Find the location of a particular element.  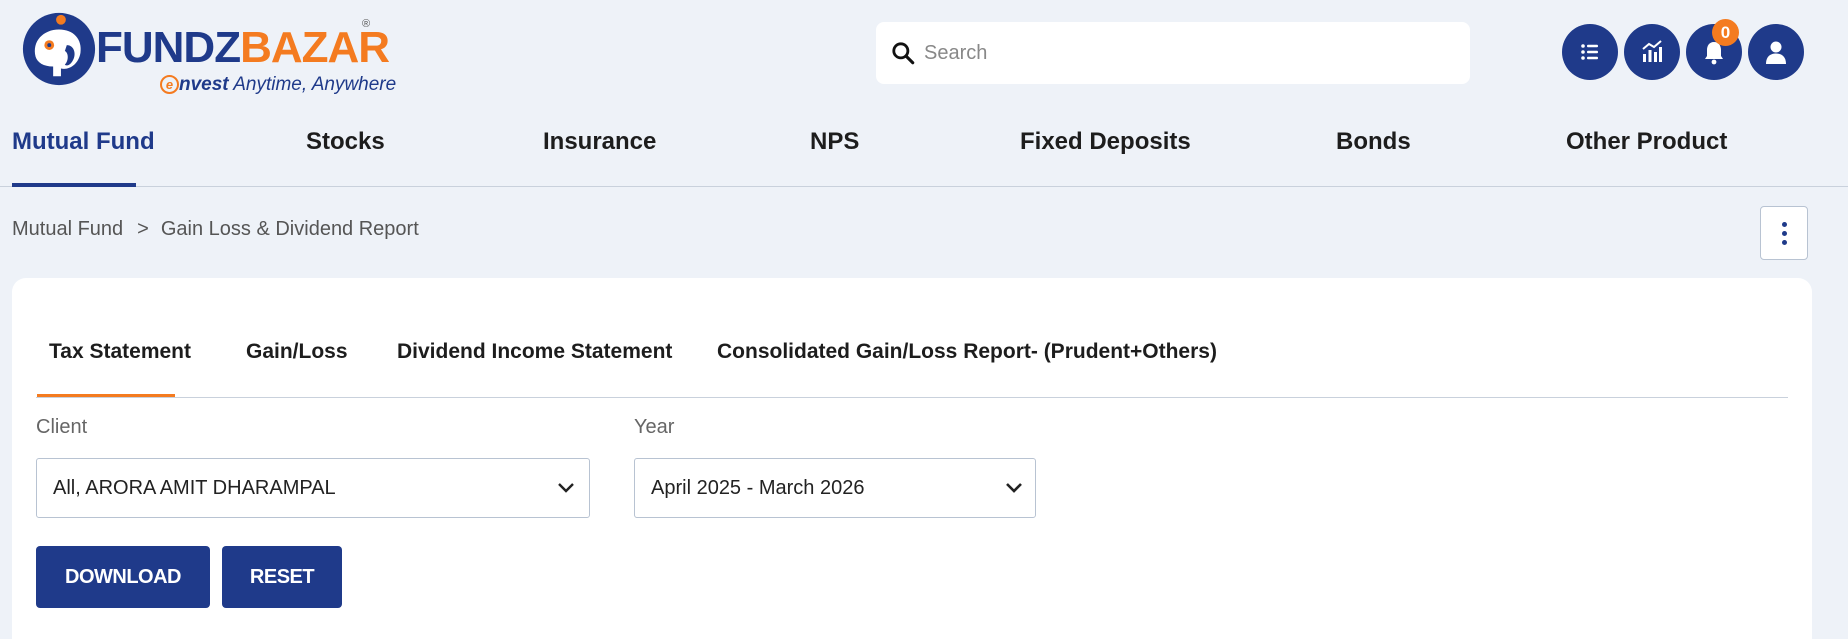

nav-item-stocks: Stocks is located at coordinates (345, 142).